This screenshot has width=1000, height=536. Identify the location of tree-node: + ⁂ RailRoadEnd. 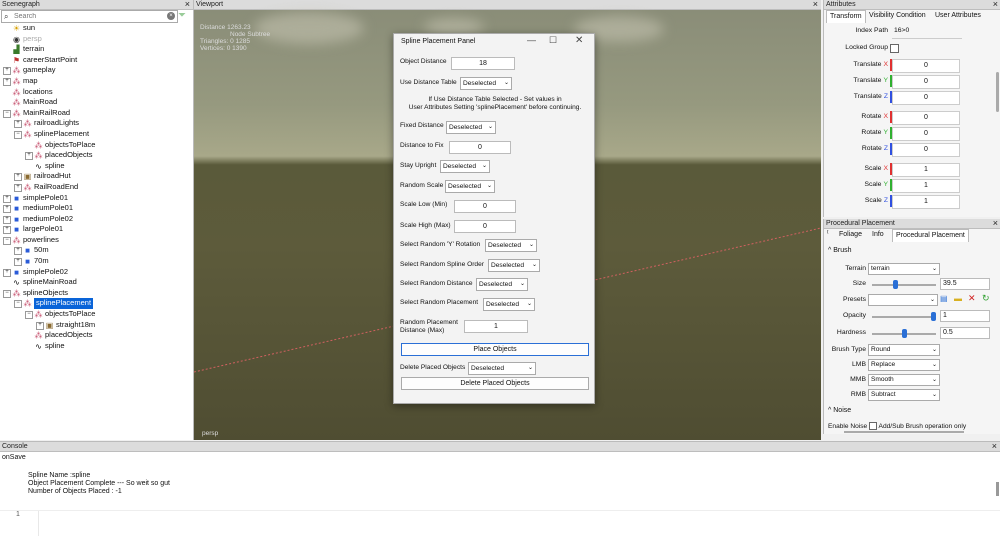
(96, 187).